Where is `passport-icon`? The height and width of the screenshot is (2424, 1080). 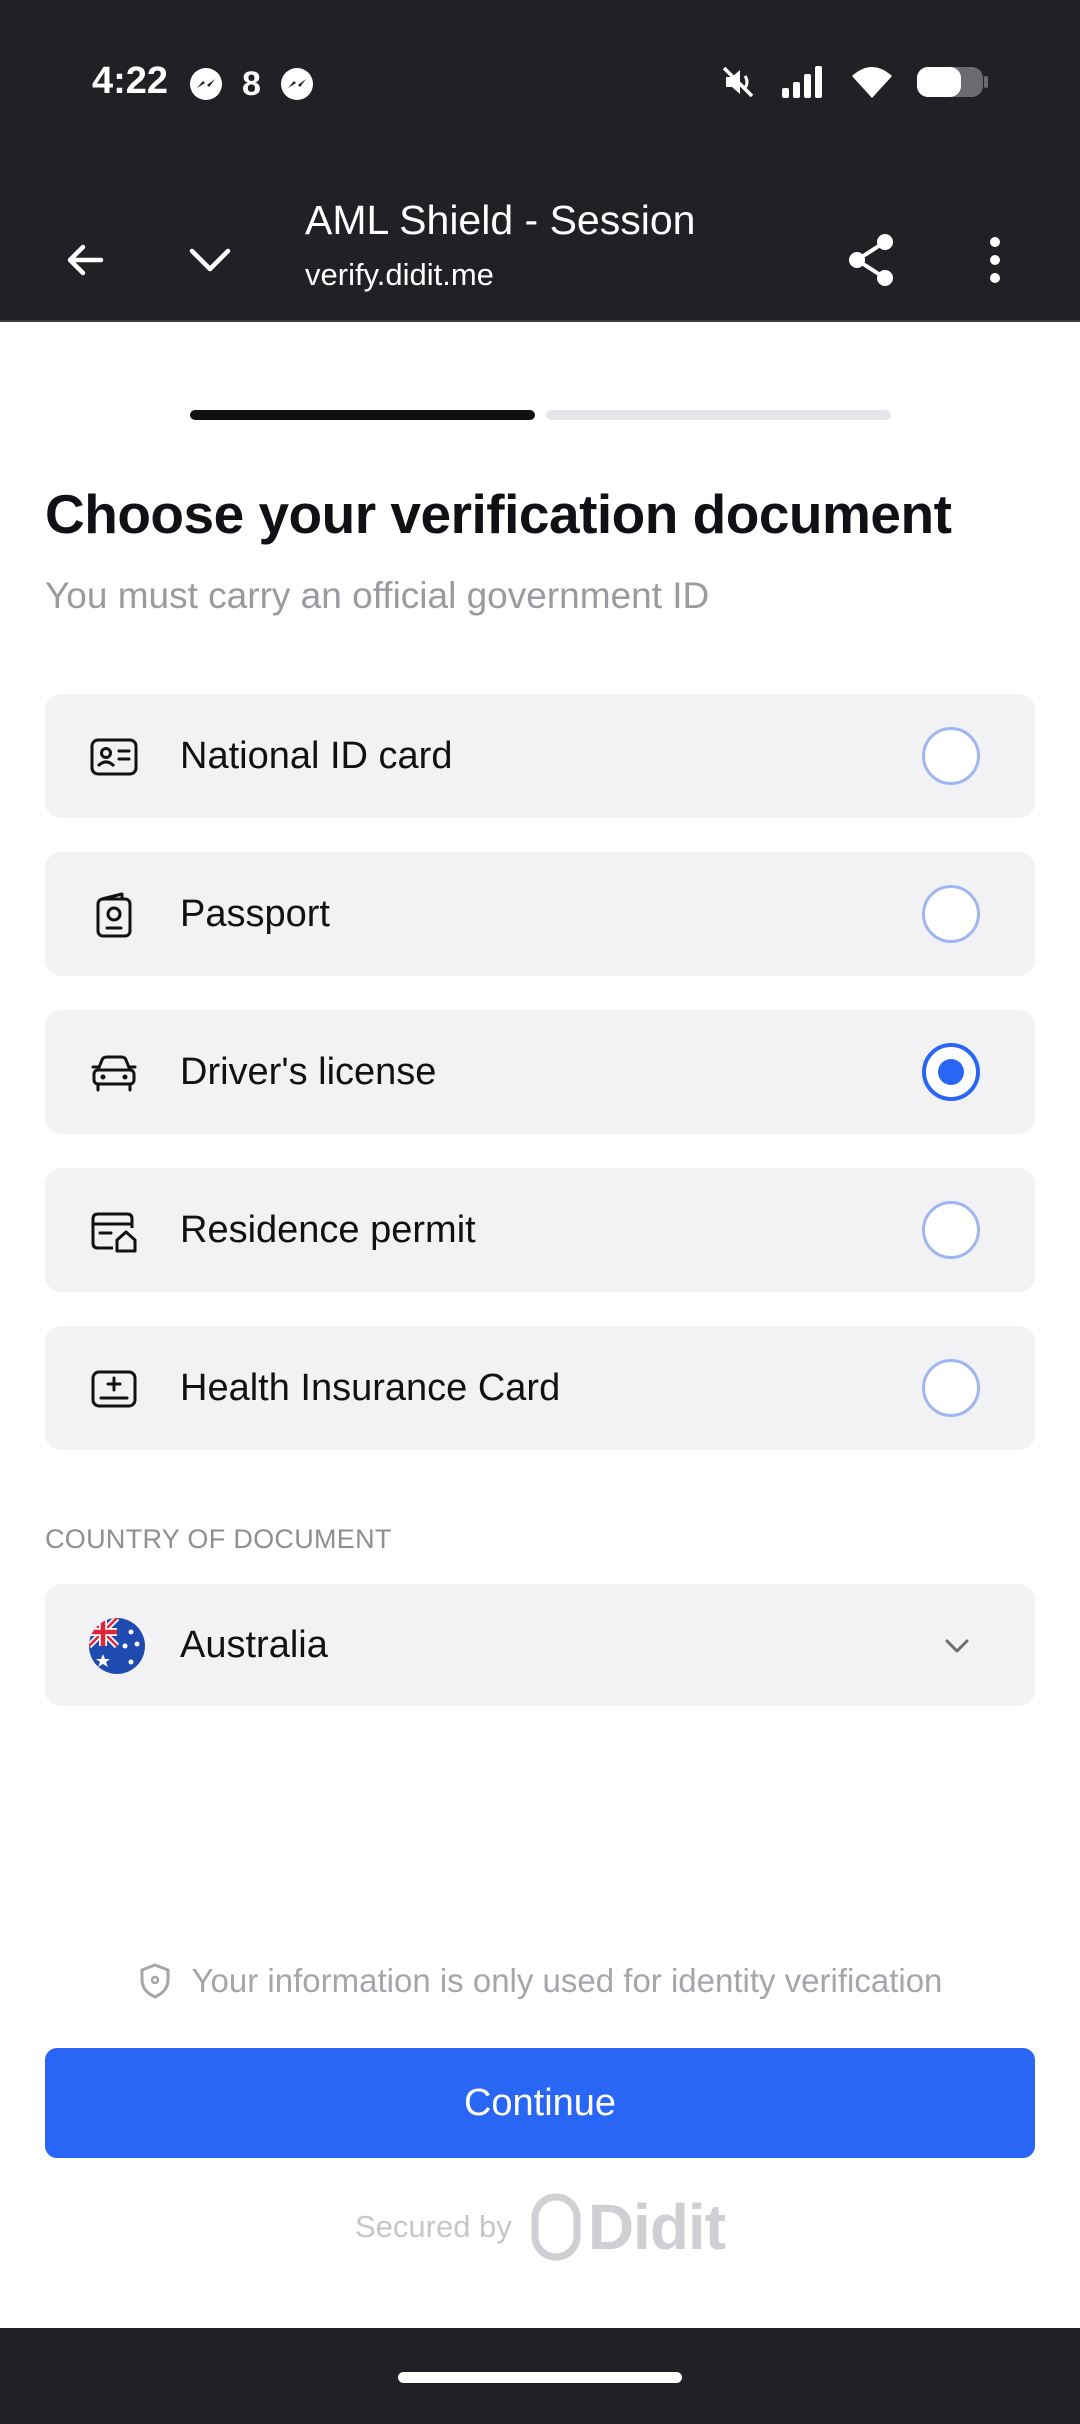
passport-icon is located at coordinates (114, 915).